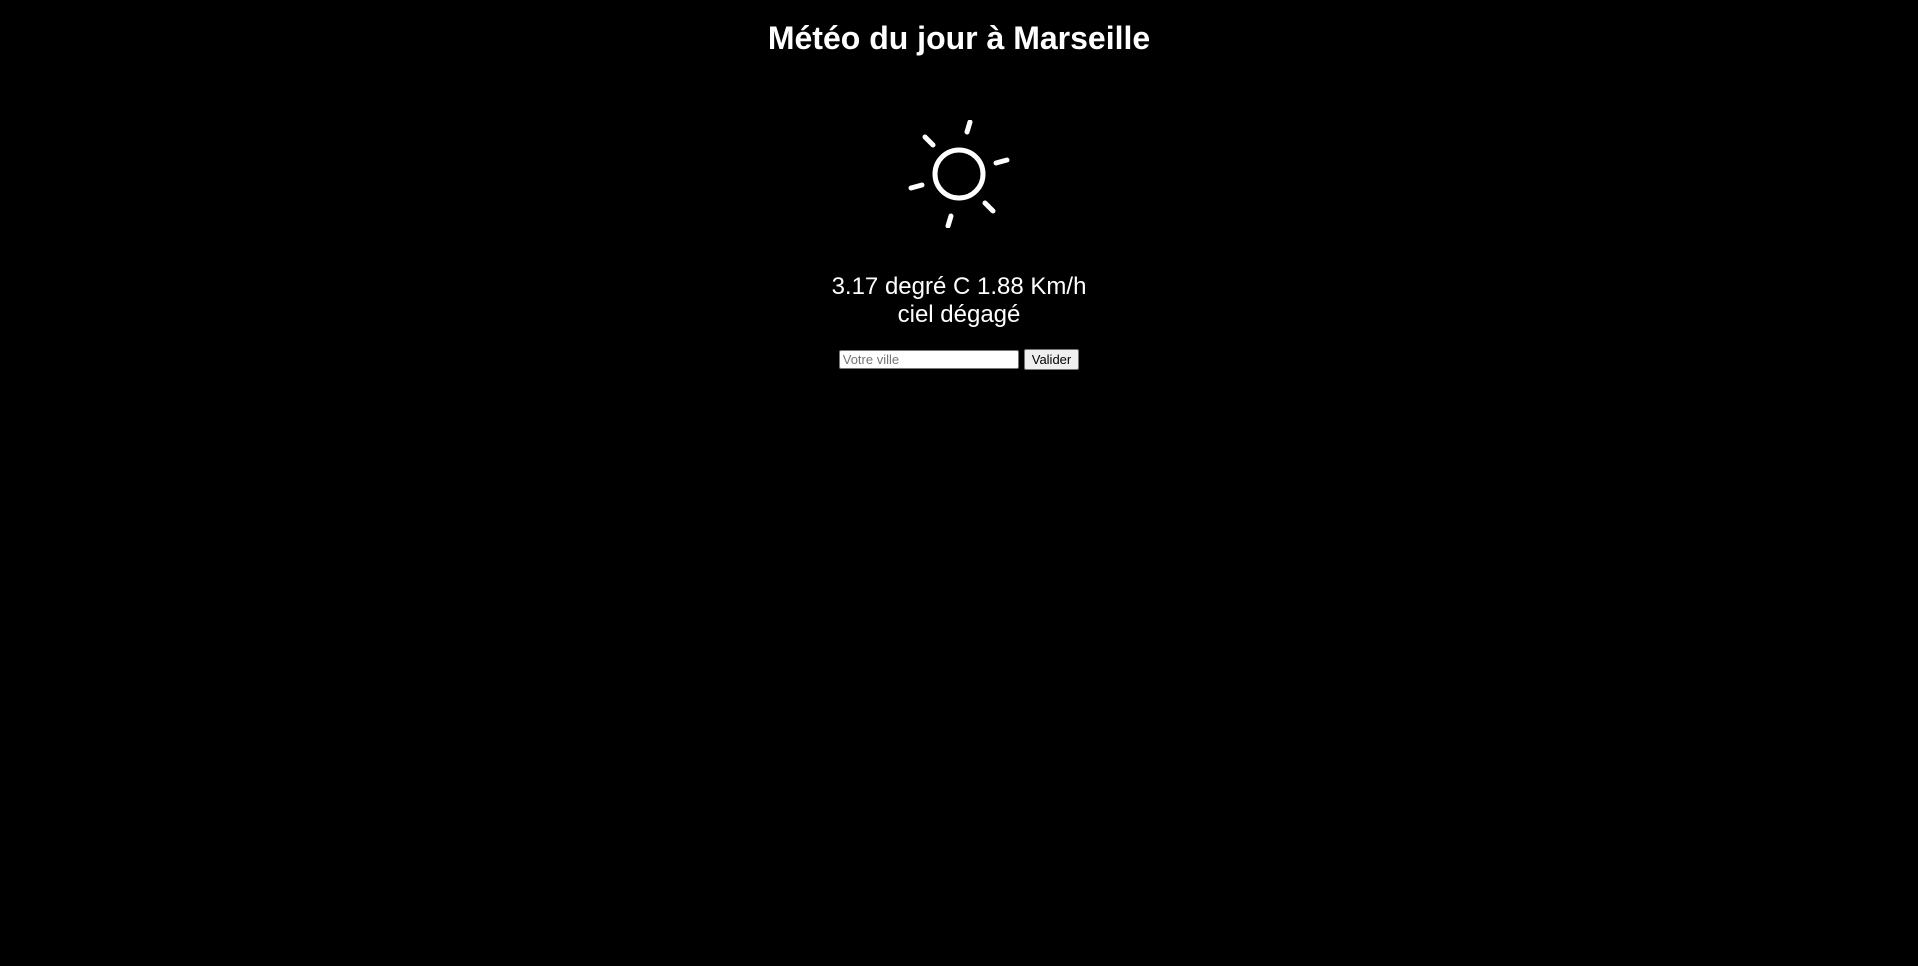  I want to click on sun-icon, so click(959, 174).